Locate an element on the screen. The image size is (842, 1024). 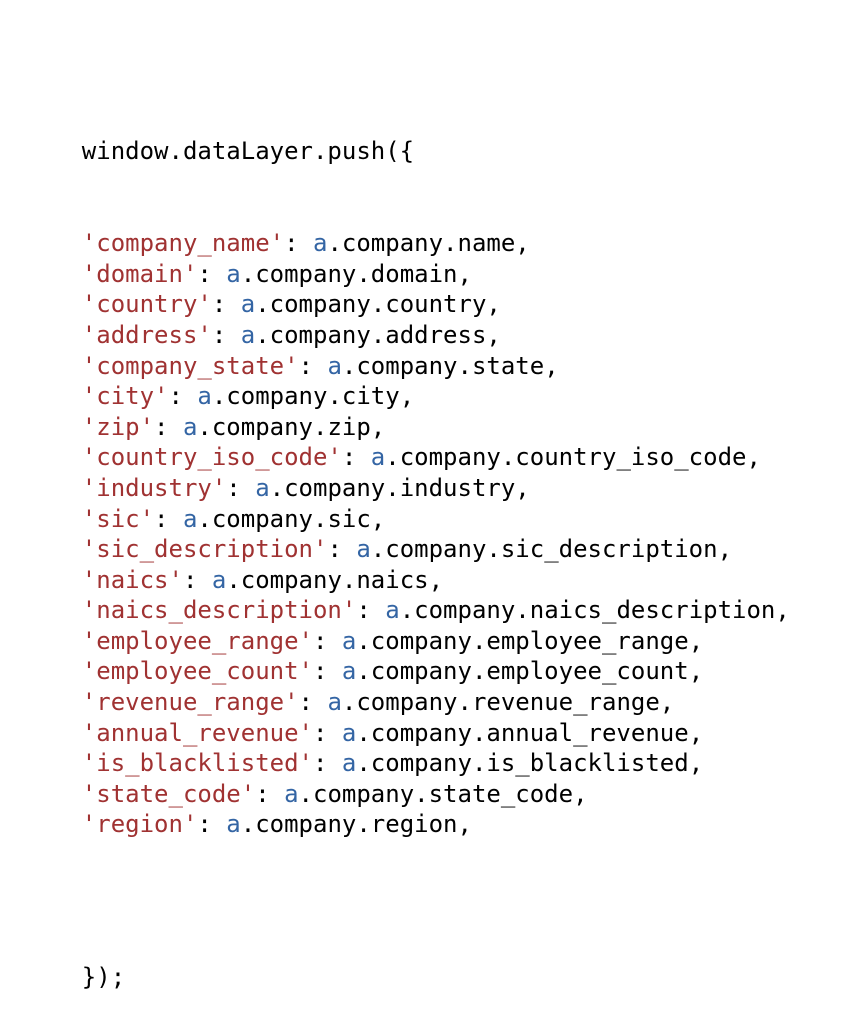
property-key: 'zip' is located at coordinates (118, 426).